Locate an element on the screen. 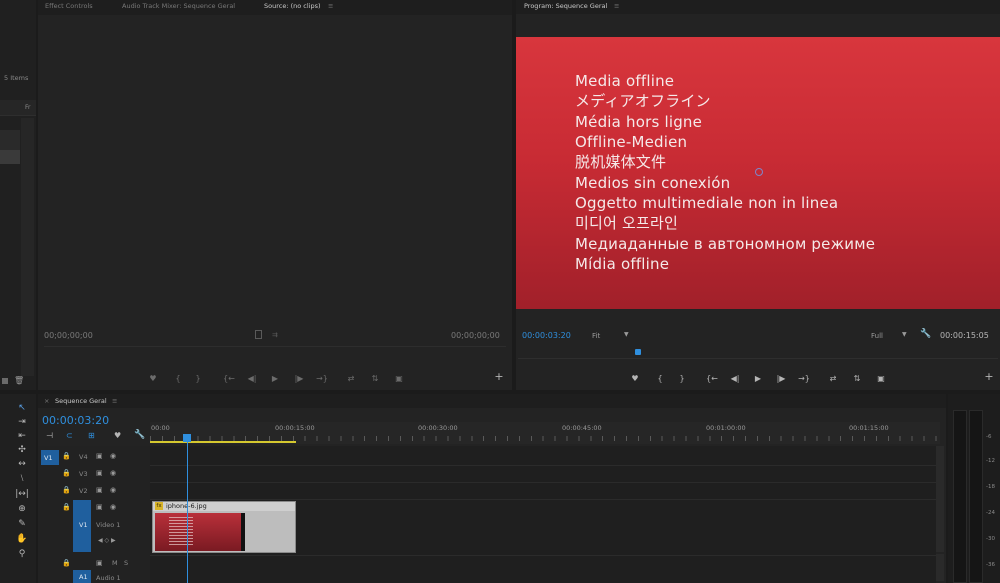 This screenshot has width=1000, height=583. project-list-row is located at coordinates (10, 140).